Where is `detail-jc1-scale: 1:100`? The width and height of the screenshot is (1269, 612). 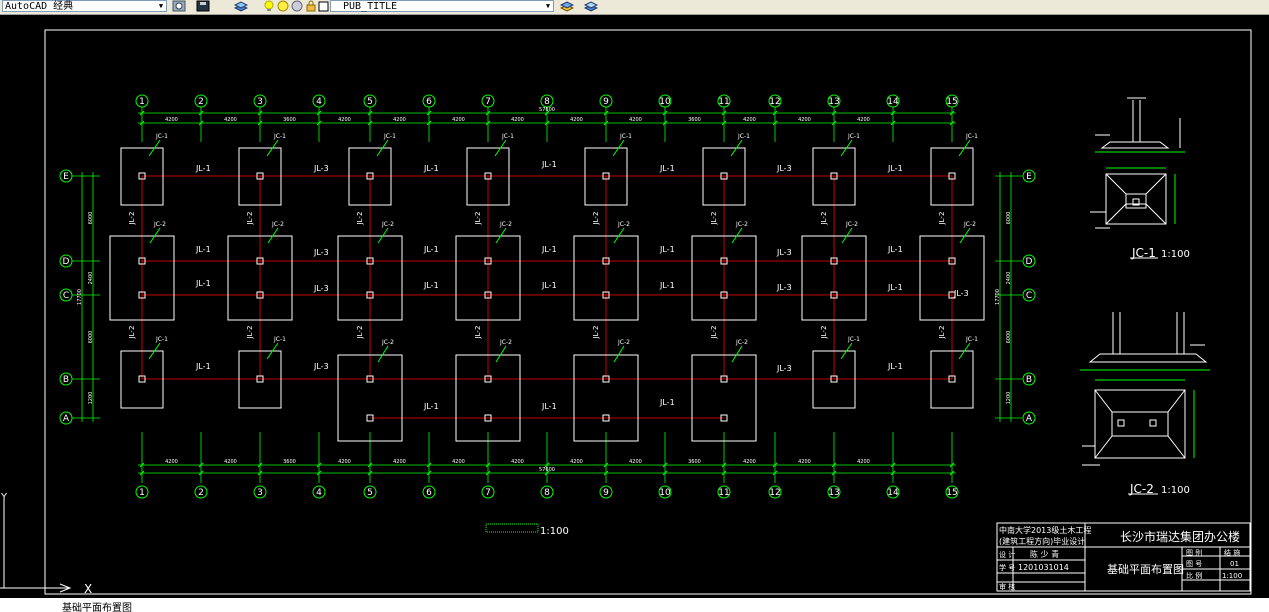
detail-jc1-scale: 1:100 is located at coordinates (1175, 254).